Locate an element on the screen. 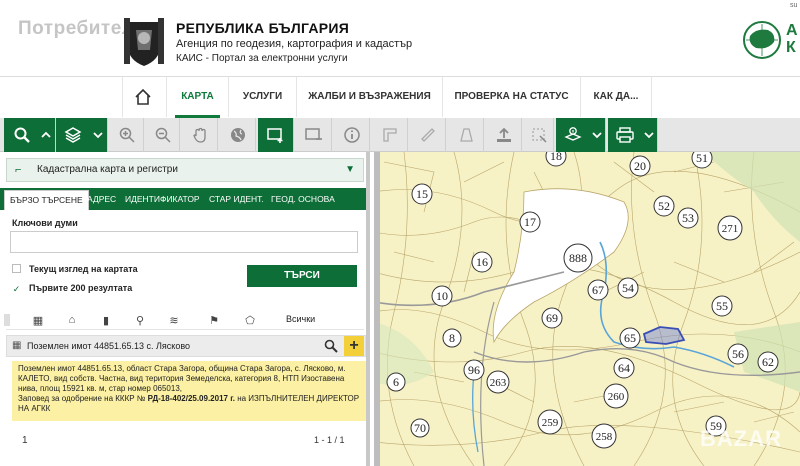 The height and width of the screenshot is (466, 800). upload-button is located at coordinates (504, 135).